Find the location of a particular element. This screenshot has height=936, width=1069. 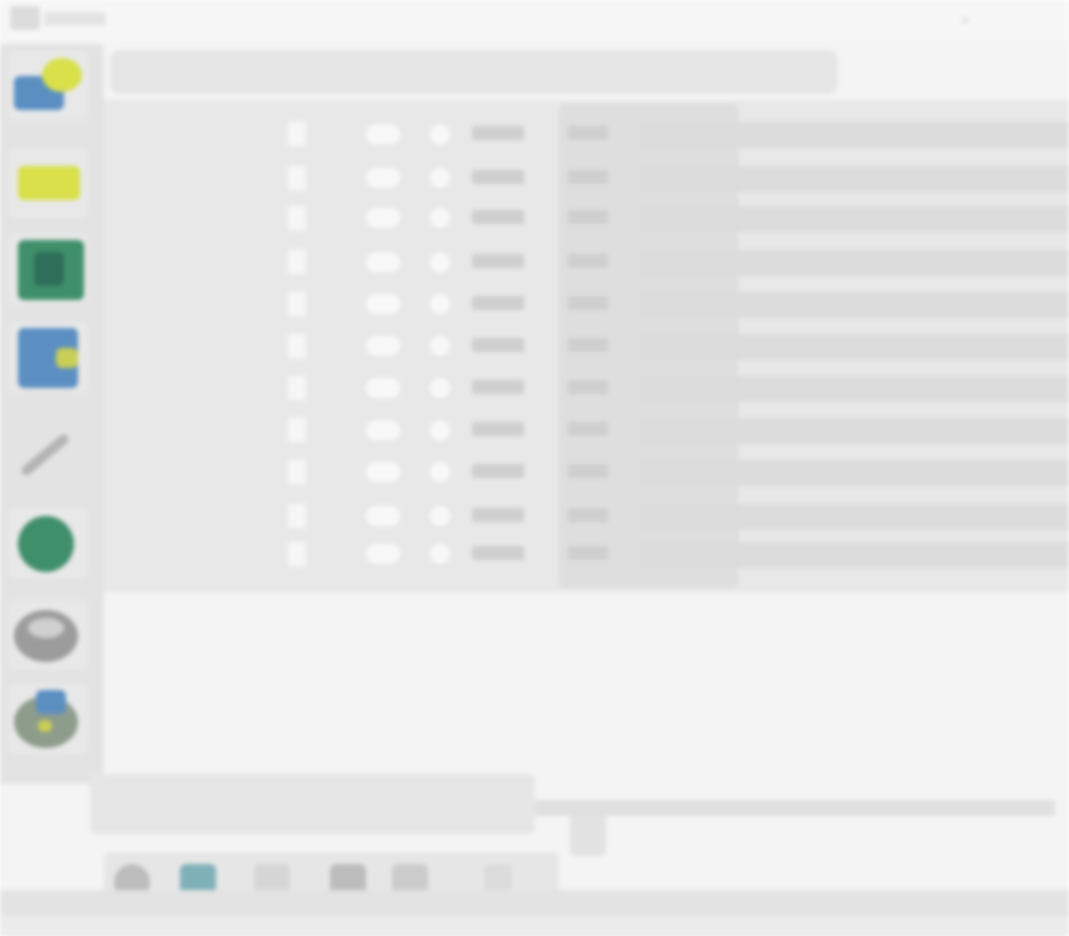

status-divider is located at coordinates (534, 903).